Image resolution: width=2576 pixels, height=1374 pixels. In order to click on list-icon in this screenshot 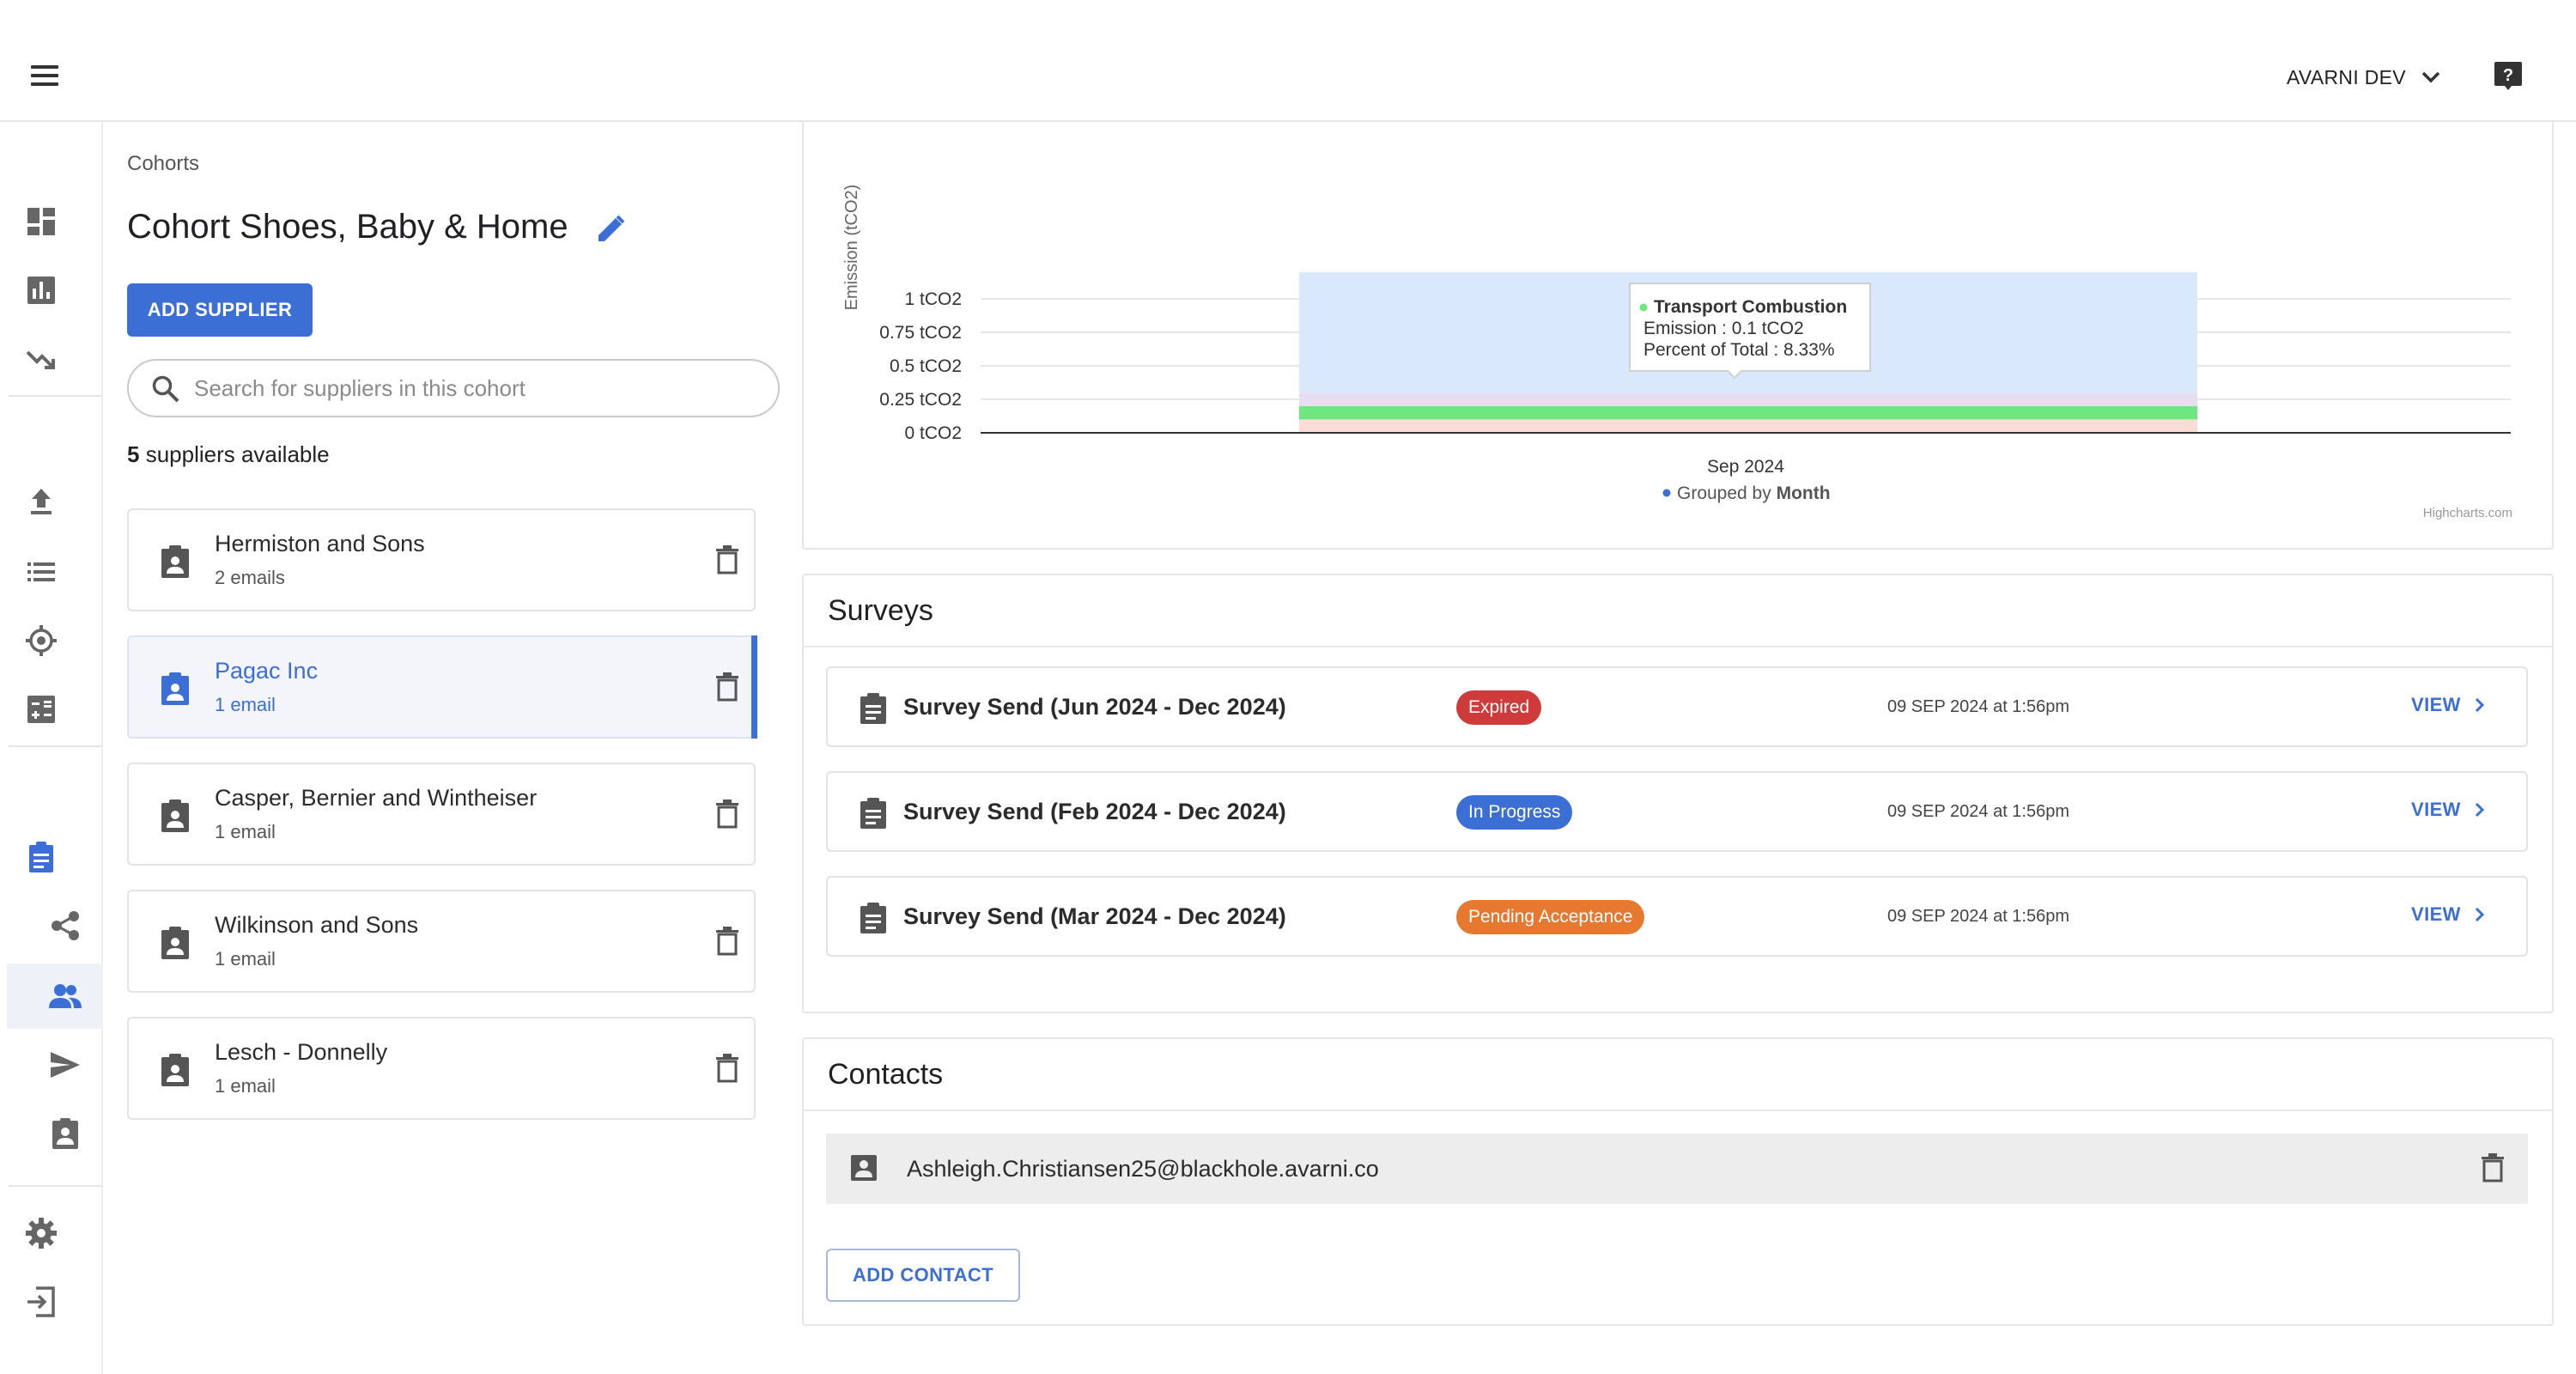, I will do `click(41, 572)`.